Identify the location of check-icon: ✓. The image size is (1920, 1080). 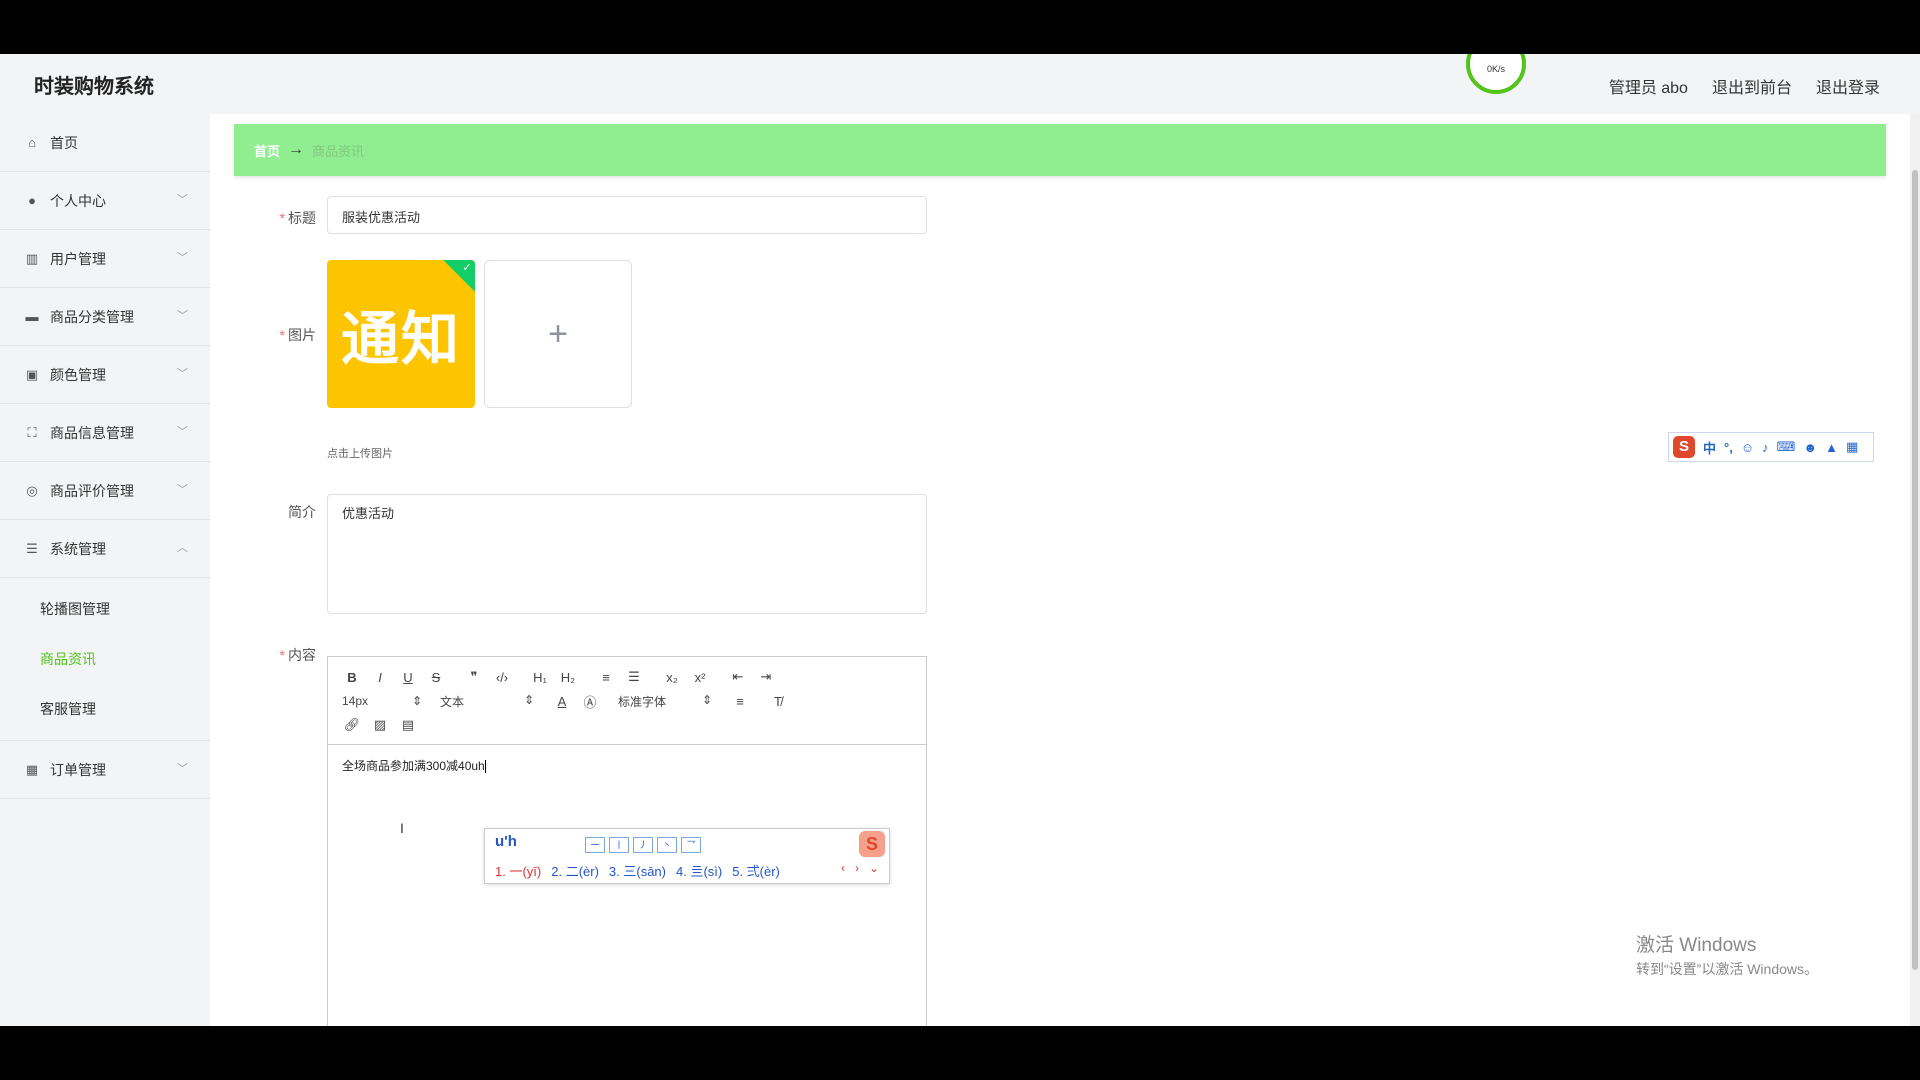
(467, 267).